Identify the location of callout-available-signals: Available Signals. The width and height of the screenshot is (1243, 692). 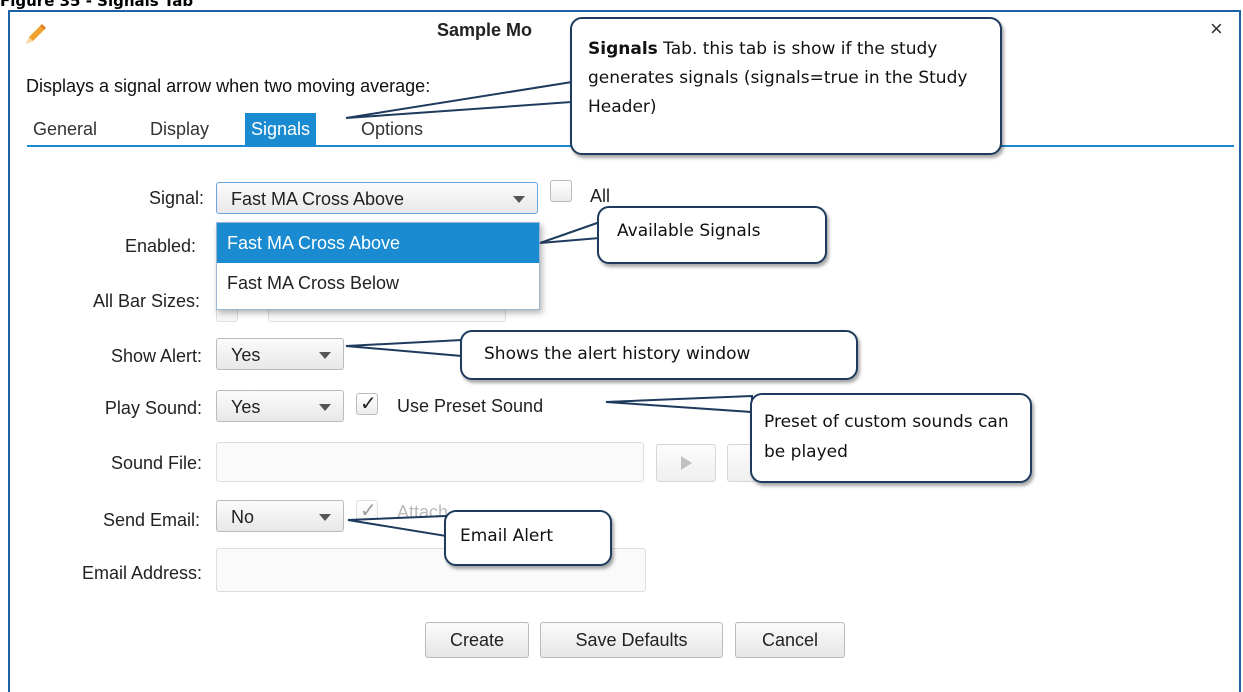
(712, 235).